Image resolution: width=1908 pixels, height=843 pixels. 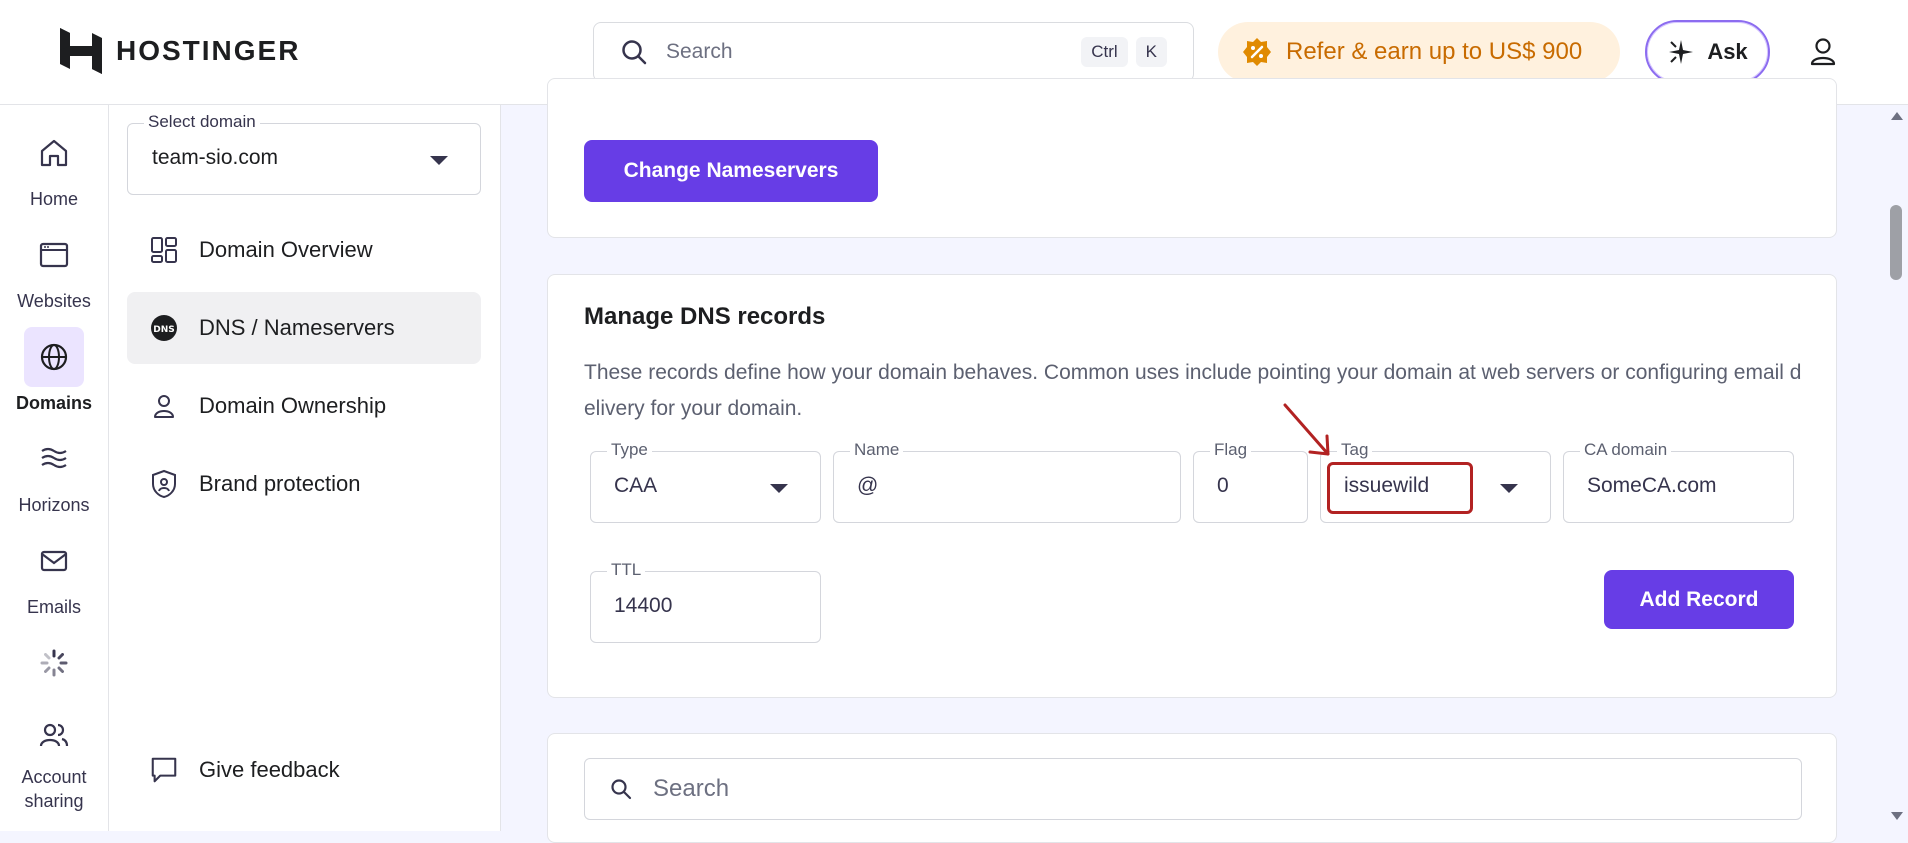 I want to click on records-search-input: Search, so click(x=1193, y=789).